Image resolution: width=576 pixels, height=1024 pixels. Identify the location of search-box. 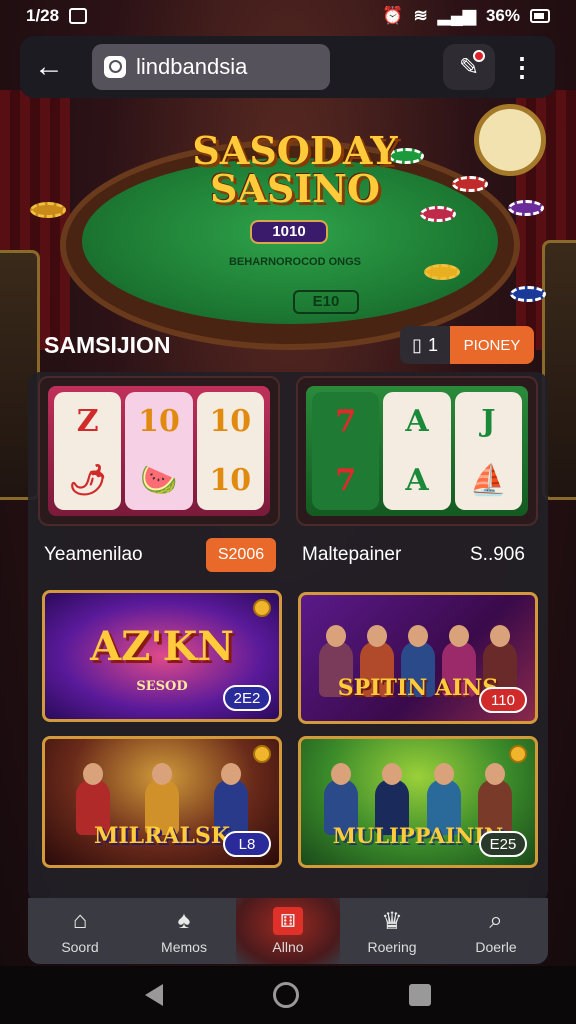
(211, 67).